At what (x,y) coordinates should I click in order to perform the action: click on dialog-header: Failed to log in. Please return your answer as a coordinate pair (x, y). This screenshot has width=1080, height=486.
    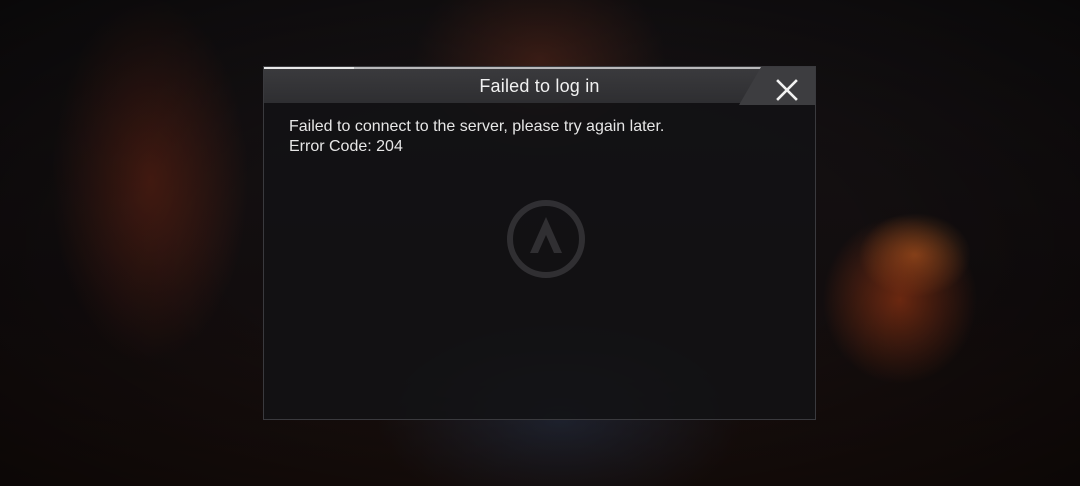
    Looking at the image, I should click on (539, 86).